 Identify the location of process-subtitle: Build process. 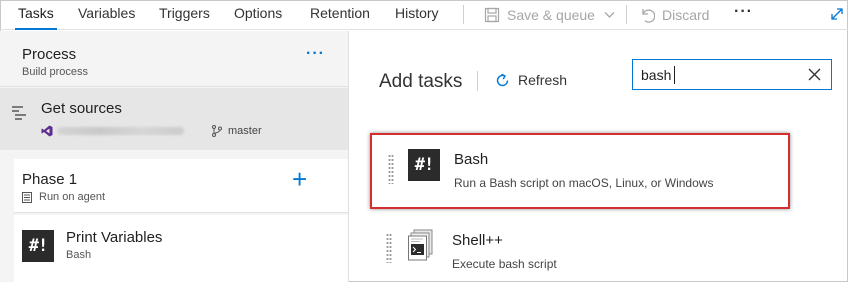
(55, 72).